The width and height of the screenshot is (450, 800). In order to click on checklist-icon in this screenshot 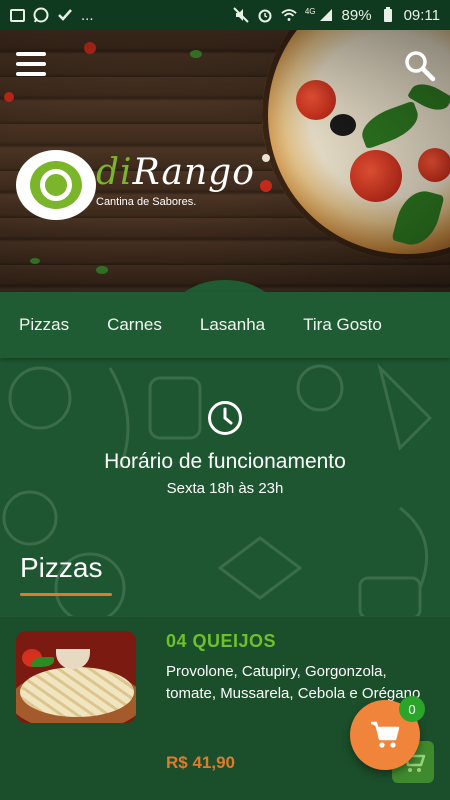, I will do `click(65, 15)`.